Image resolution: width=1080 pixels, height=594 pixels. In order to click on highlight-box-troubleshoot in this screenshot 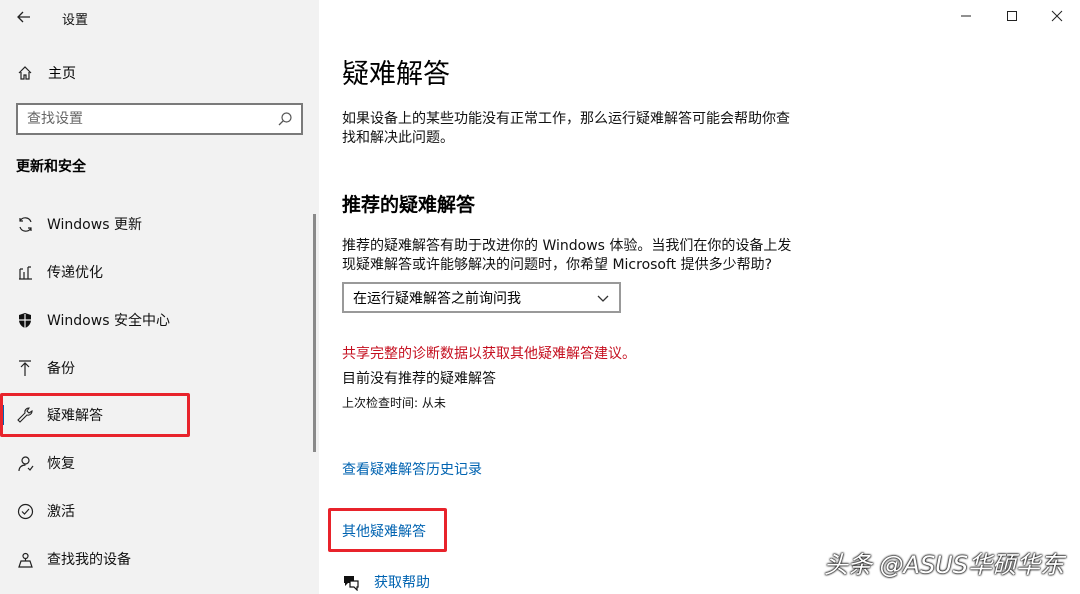, I will do `click(95, 415)`.